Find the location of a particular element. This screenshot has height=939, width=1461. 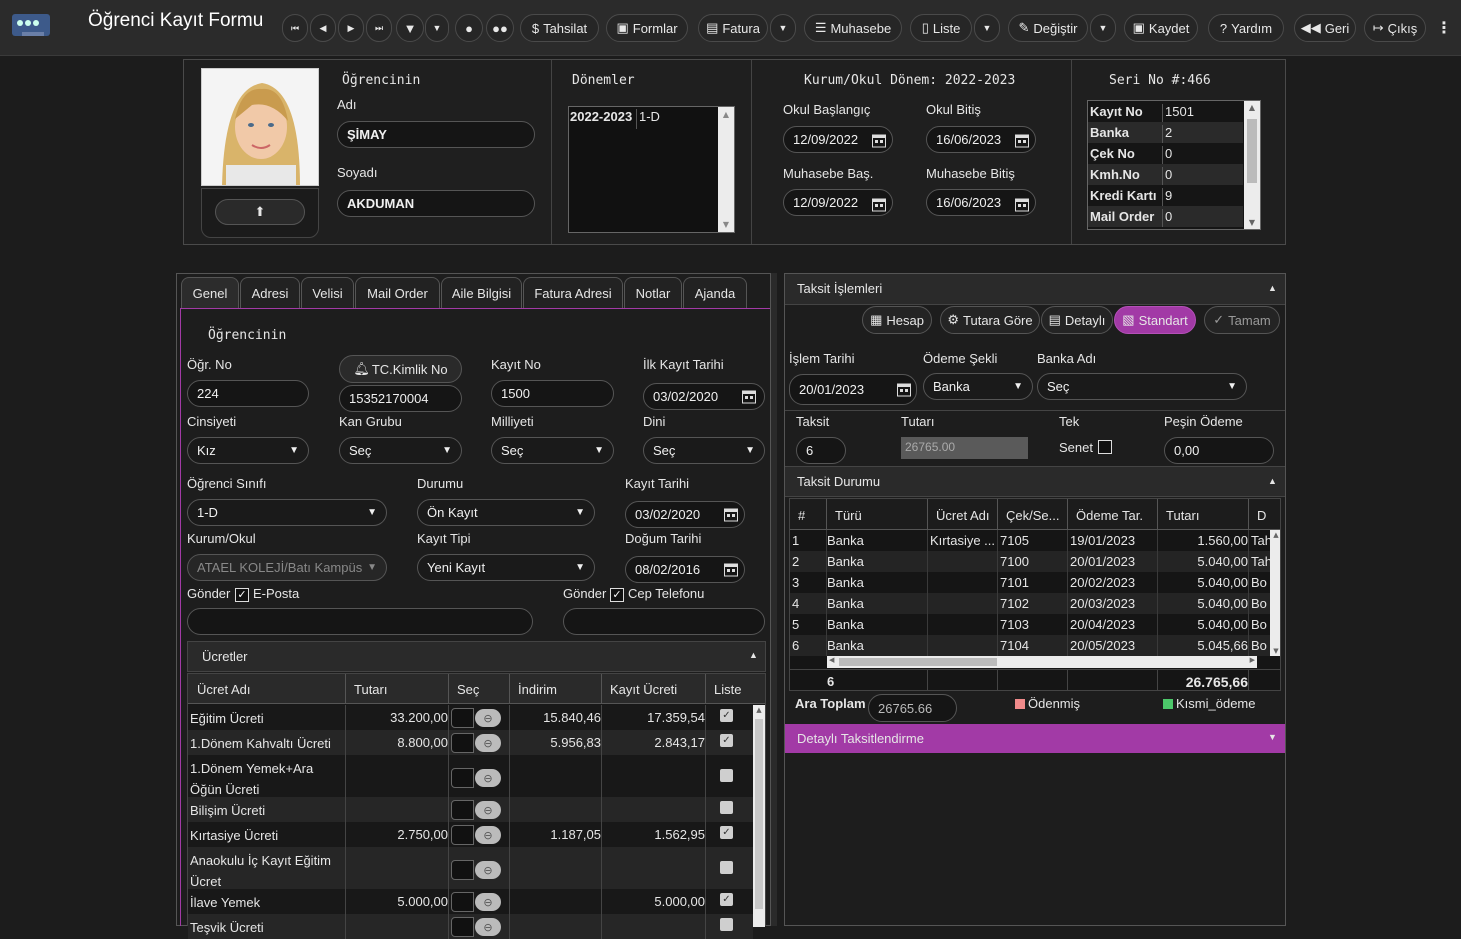

tc-kimlik-field: 15352170004 is located at coordinates (400, 398).